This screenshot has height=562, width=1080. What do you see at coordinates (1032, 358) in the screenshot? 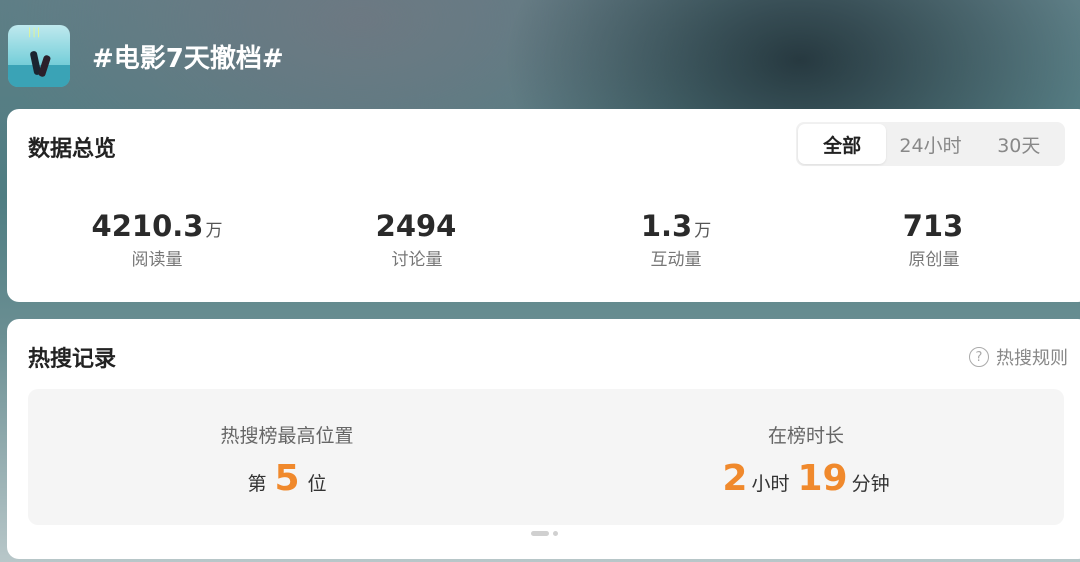
I see `rules-label: 热搜规则` at bounding box center [1032, 358].